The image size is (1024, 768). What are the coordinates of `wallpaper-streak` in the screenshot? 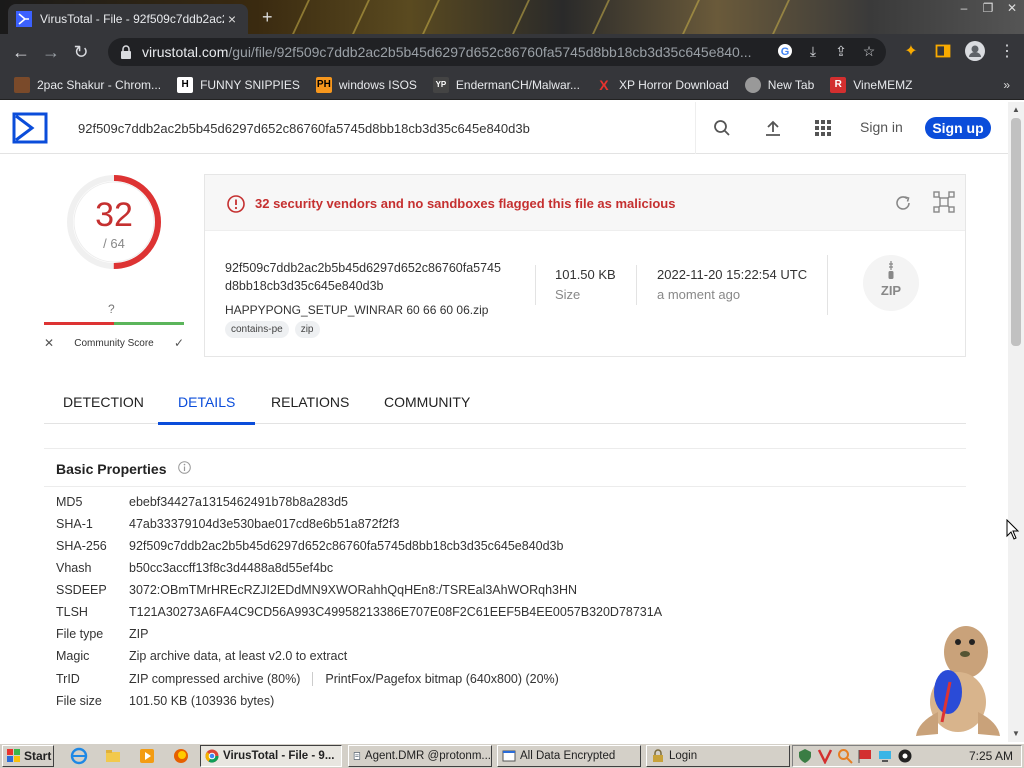 It's located at (601, 17).